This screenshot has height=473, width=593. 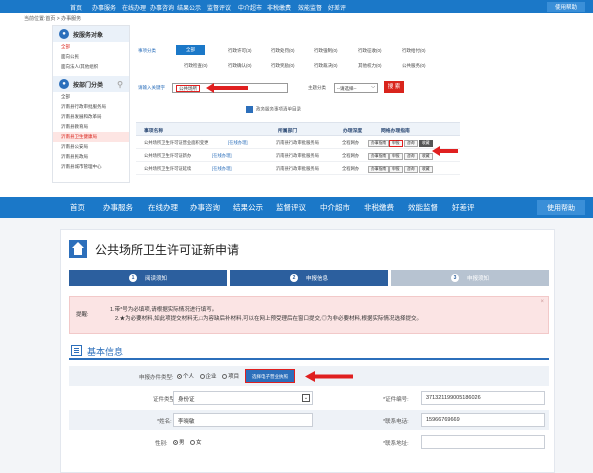 What do you see at coordinates (148, 278) in the screenshot?
I see `step-read-notice: 1 阅读须知` at bounding box center [148, 278].